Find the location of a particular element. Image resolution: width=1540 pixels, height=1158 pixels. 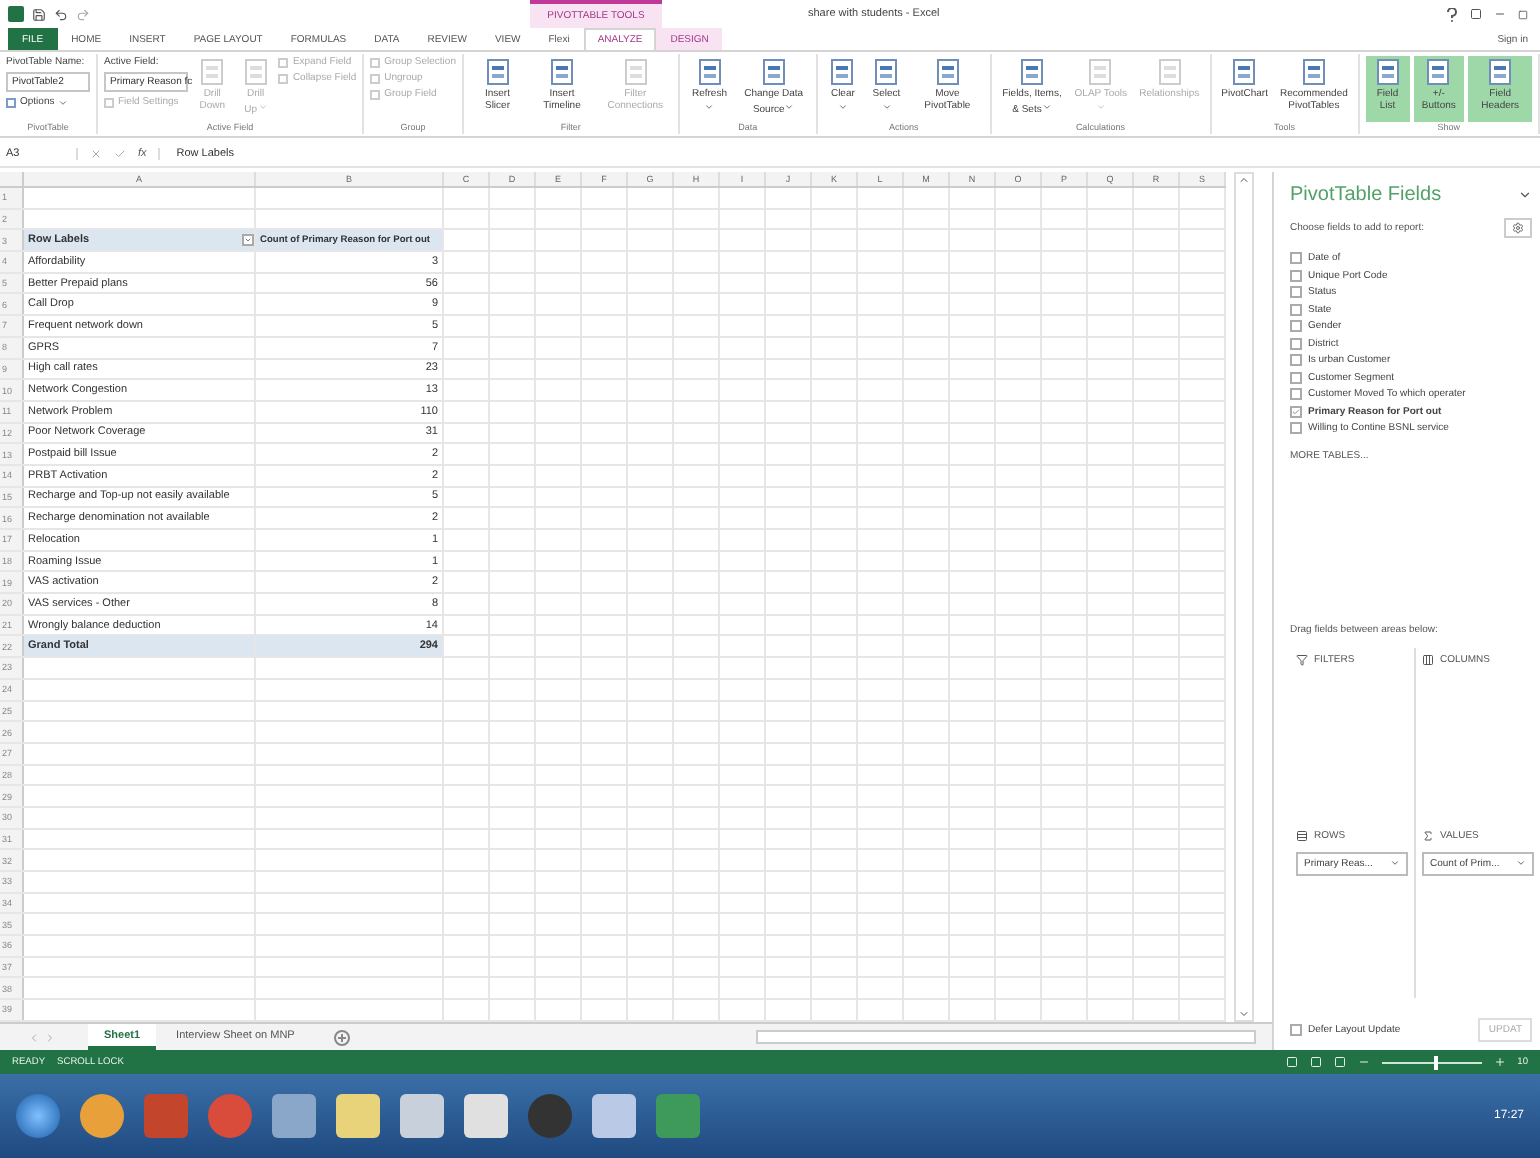

next-sheet-icon is located at coordinates (50, 1037).